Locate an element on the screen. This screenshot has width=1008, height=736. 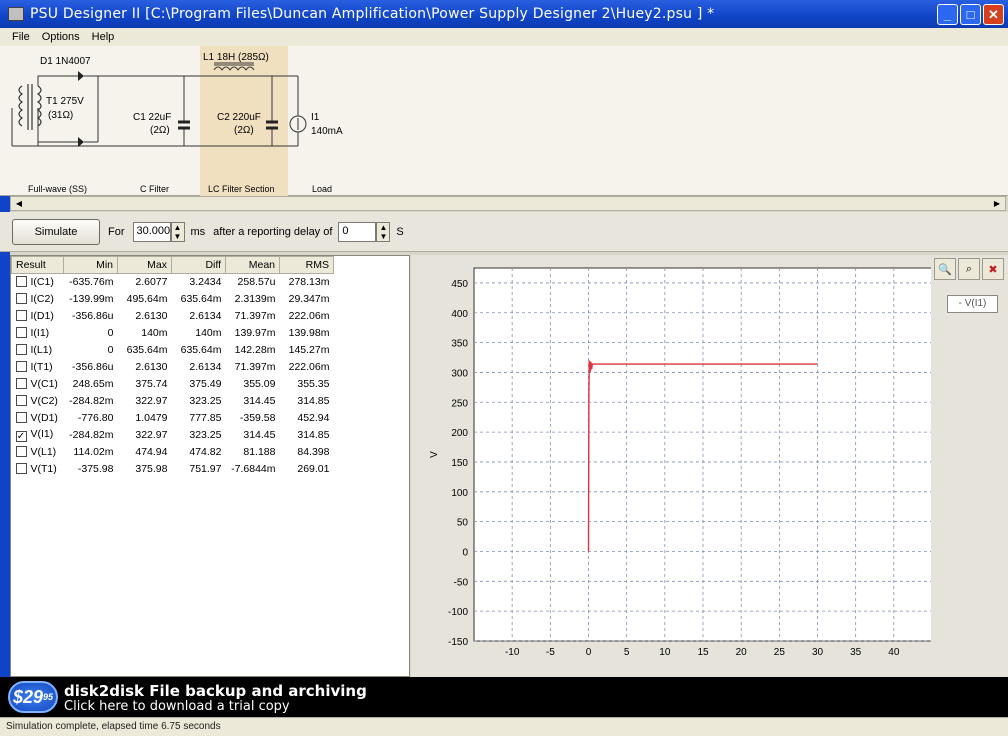
result-mean: -359.58 is located at coordinates (257, 418).